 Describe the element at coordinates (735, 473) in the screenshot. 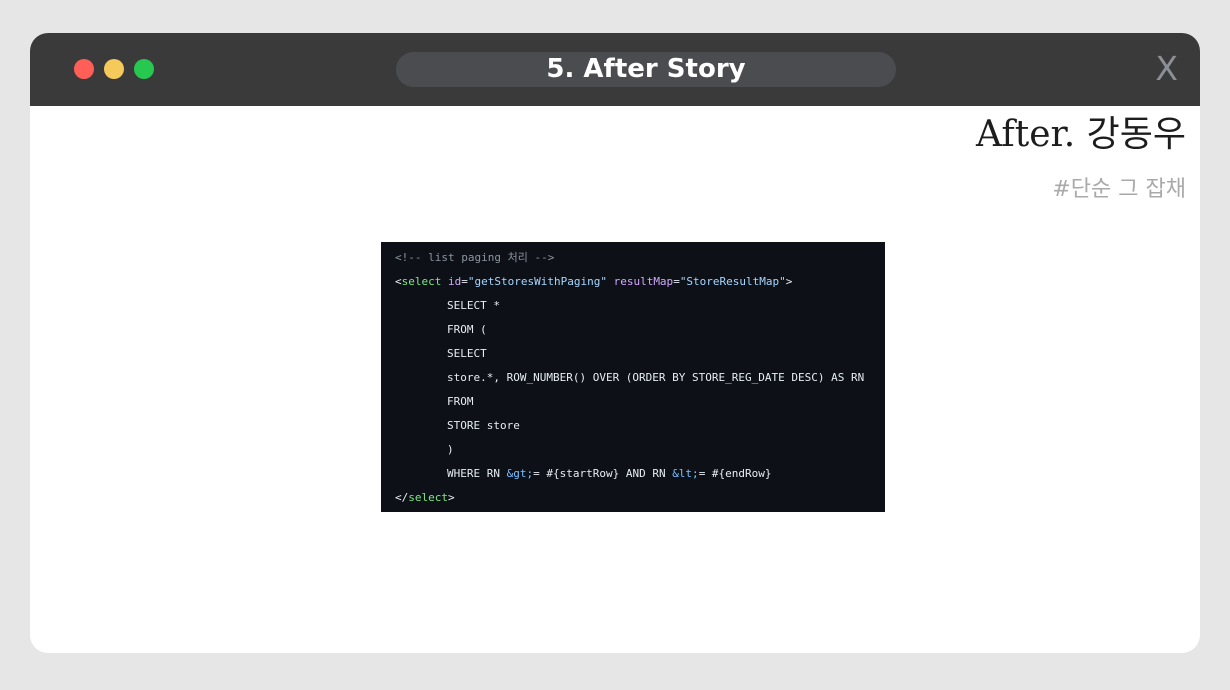

I see `code-where-text: = #{endRow}` at that location.